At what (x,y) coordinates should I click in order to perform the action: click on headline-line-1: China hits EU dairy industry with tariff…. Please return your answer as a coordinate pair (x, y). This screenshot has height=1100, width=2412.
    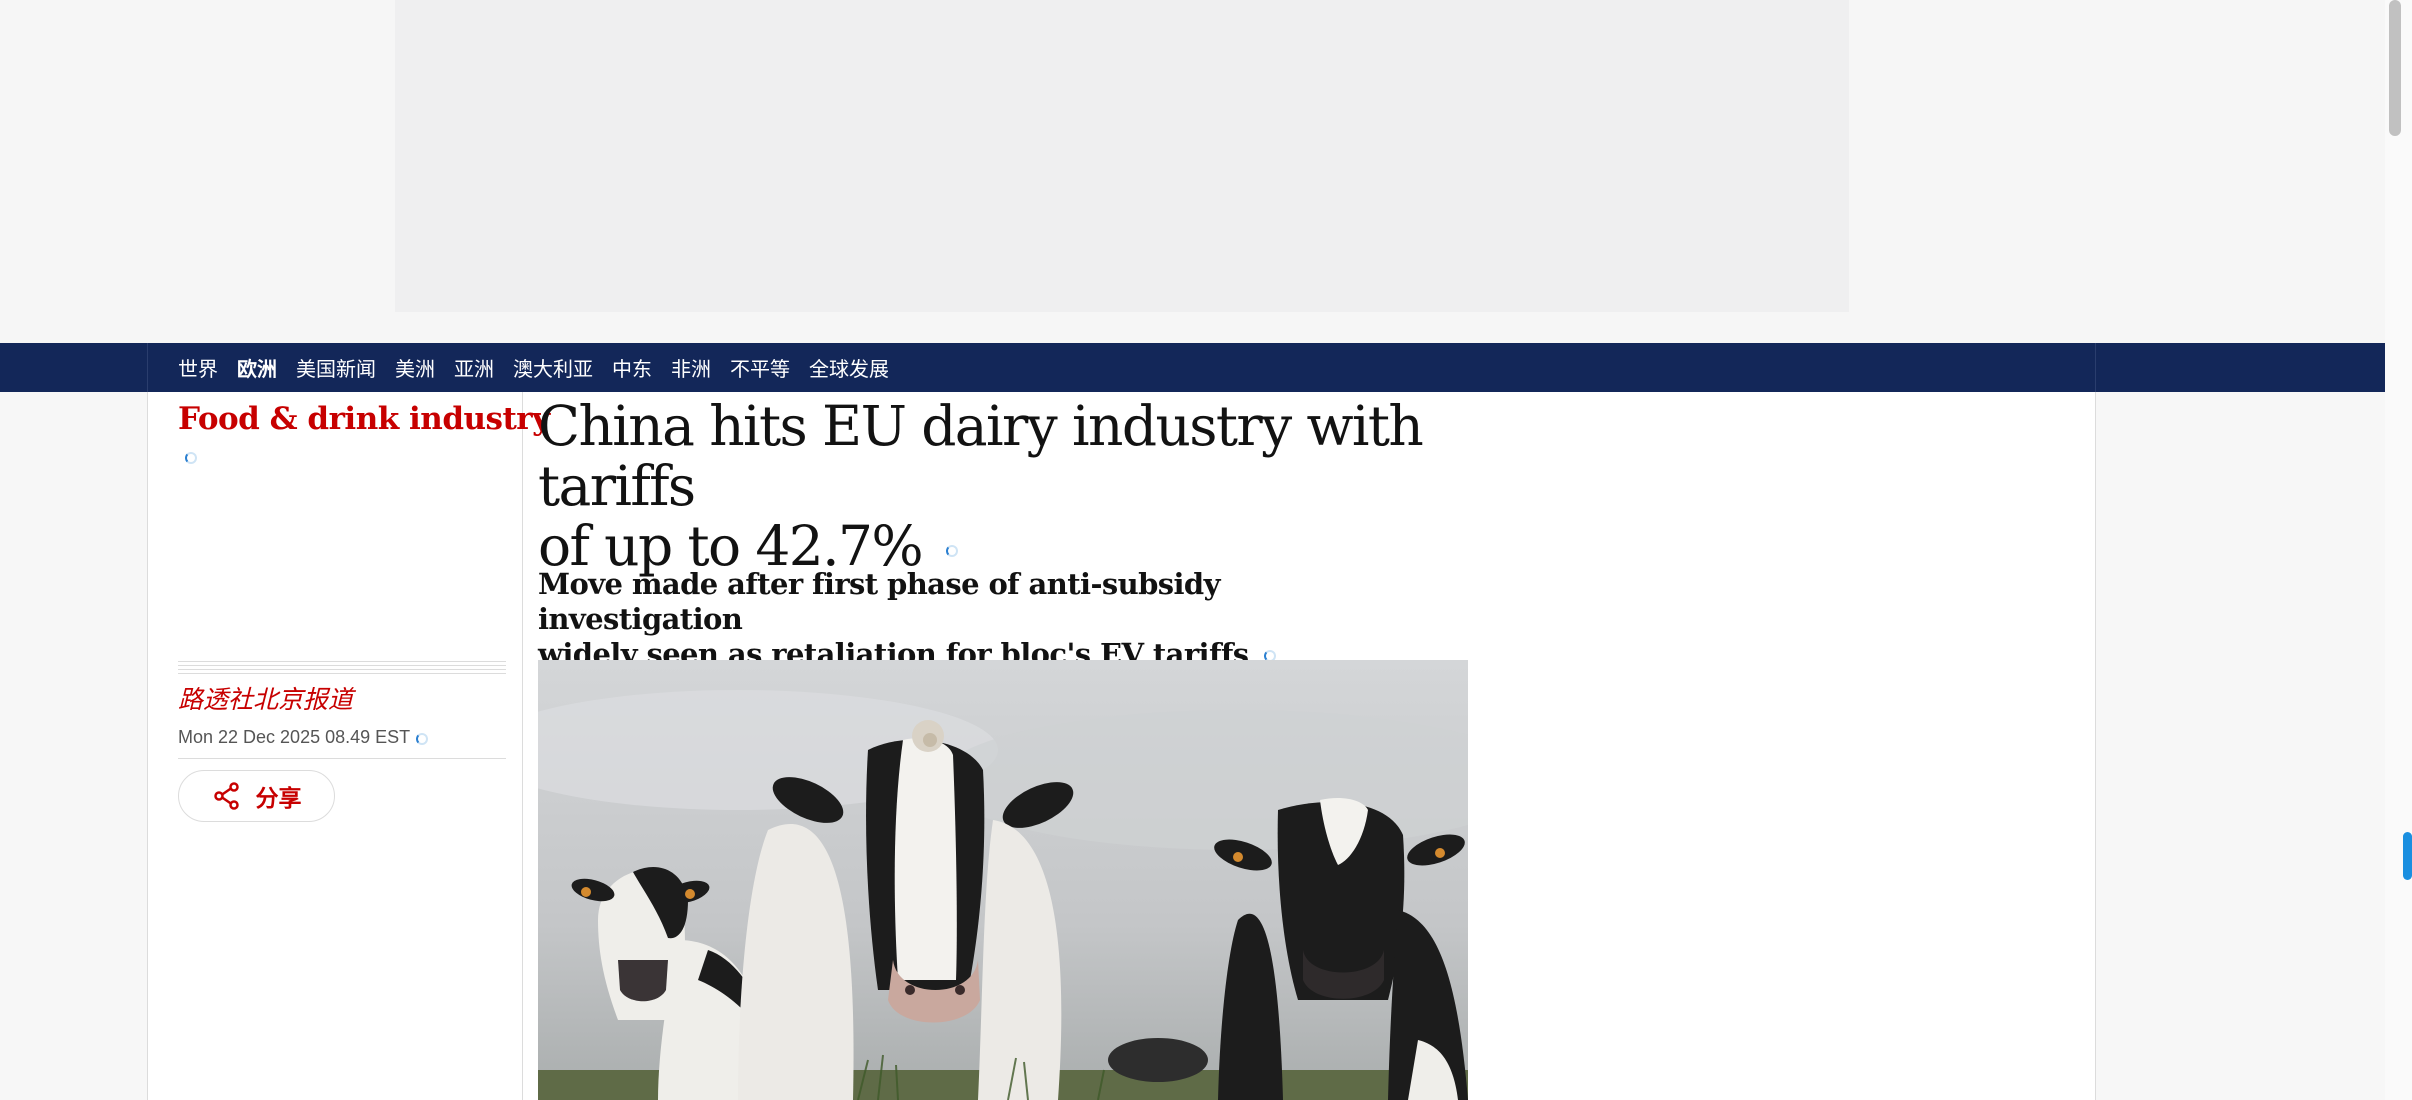
    Looking at the image, I should click on (981, 456).